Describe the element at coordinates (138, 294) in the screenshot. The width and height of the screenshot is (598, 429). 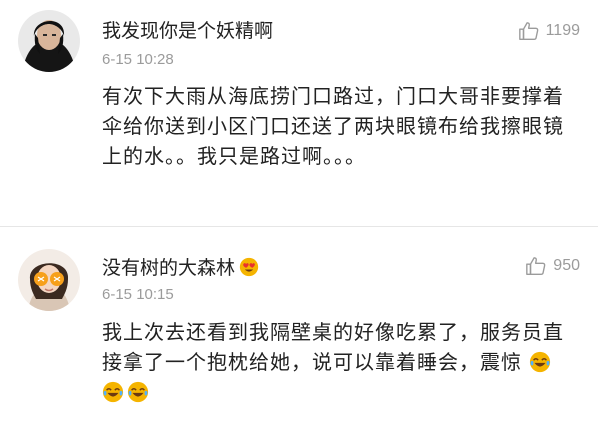
I see `timestamp: 6-15 10:15` at that location.